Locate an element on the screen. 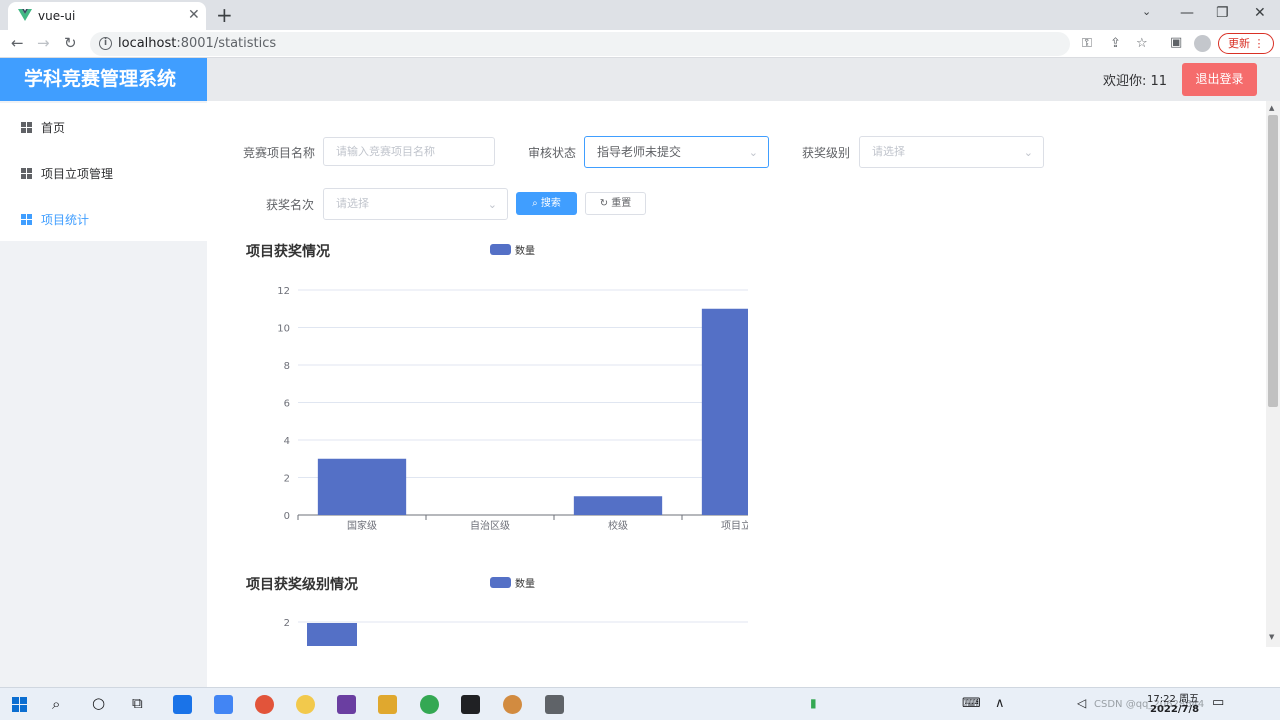 Image resolution: width=1280 pixels, height=720 pixels. firefox-app-icon is located at coordinates (264, 704).